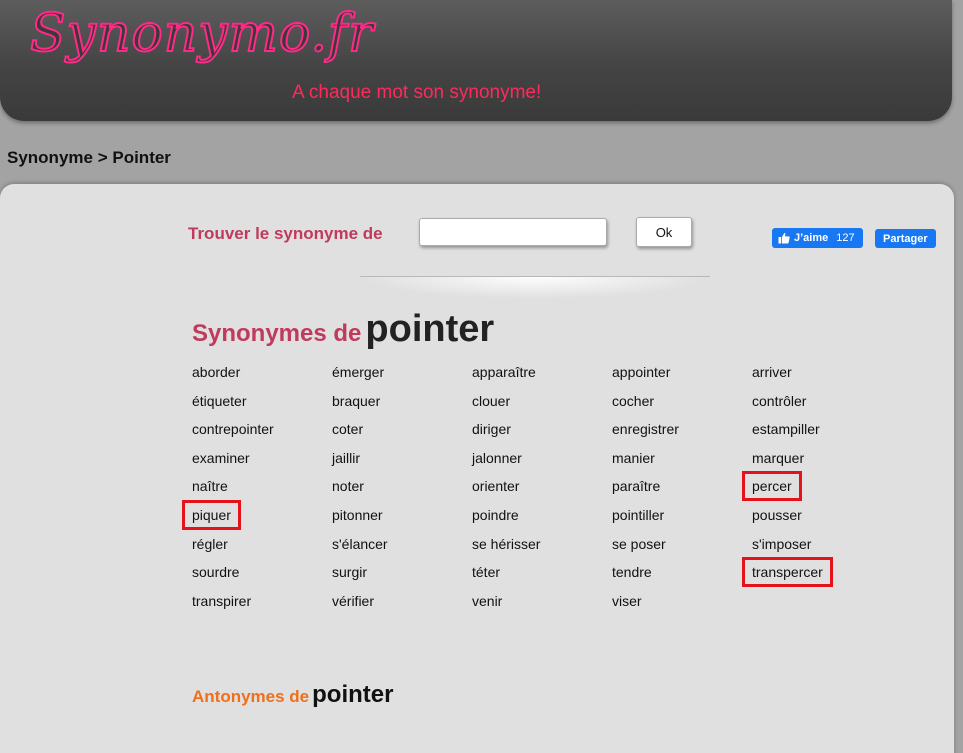 The height and width of the screenshot is (753, 963). Describe the element at coordinates (633, 401) in the screenshot. I see `synonym-link: cocher` at that location.